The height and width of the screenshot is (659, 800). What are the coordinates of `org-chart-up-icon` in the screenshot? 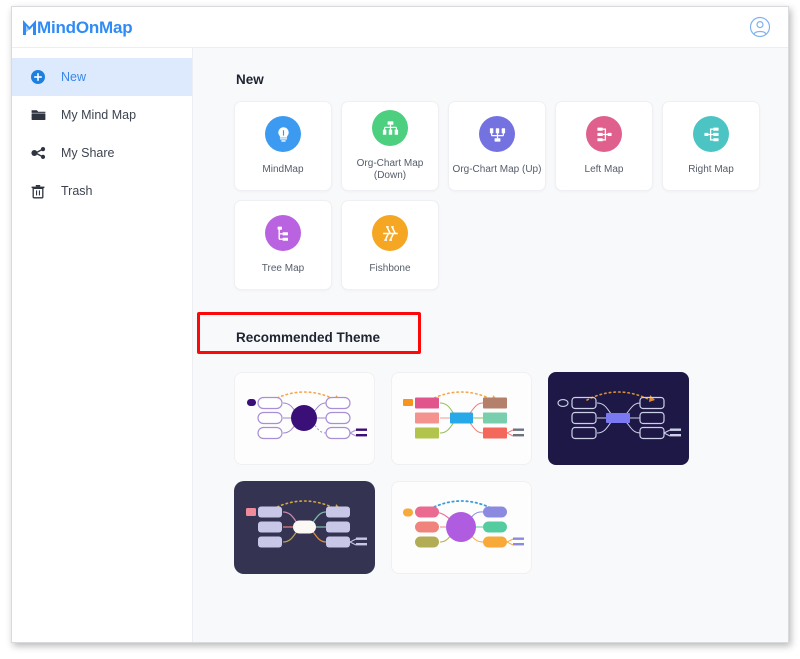 It's located at (497, 134).